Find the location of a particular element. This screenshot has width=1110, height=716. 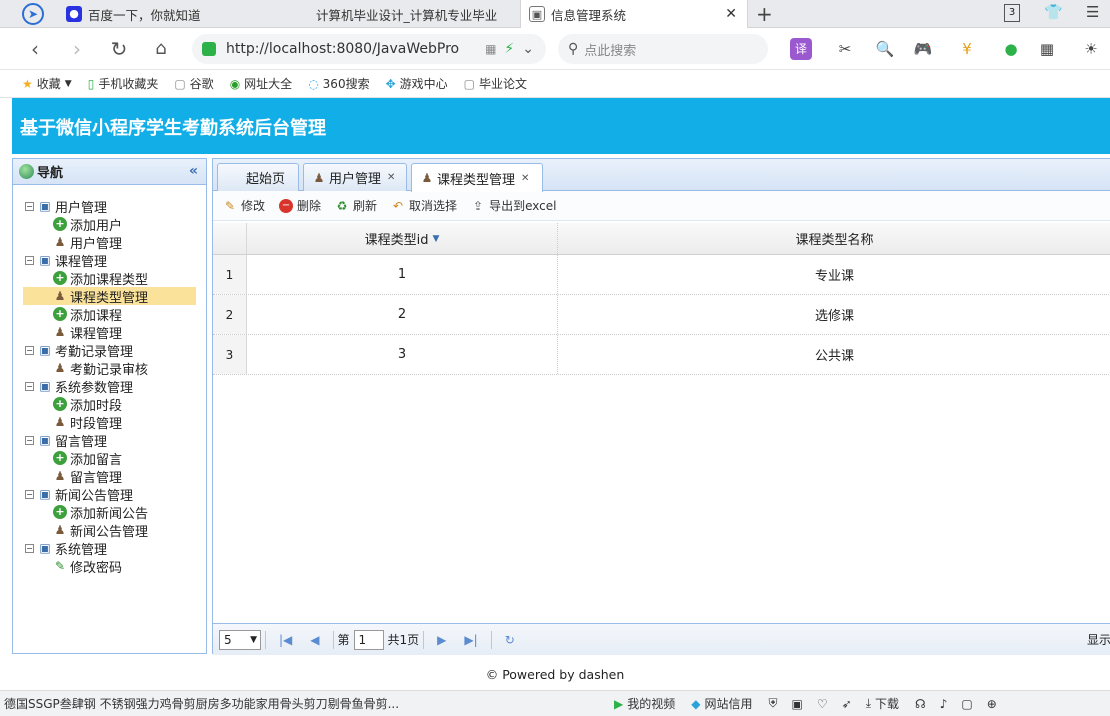

address-bar: http://localhost:8080/JavaWebPro ▦ ⚡ ⌄ is located at coordinates (369, 49).